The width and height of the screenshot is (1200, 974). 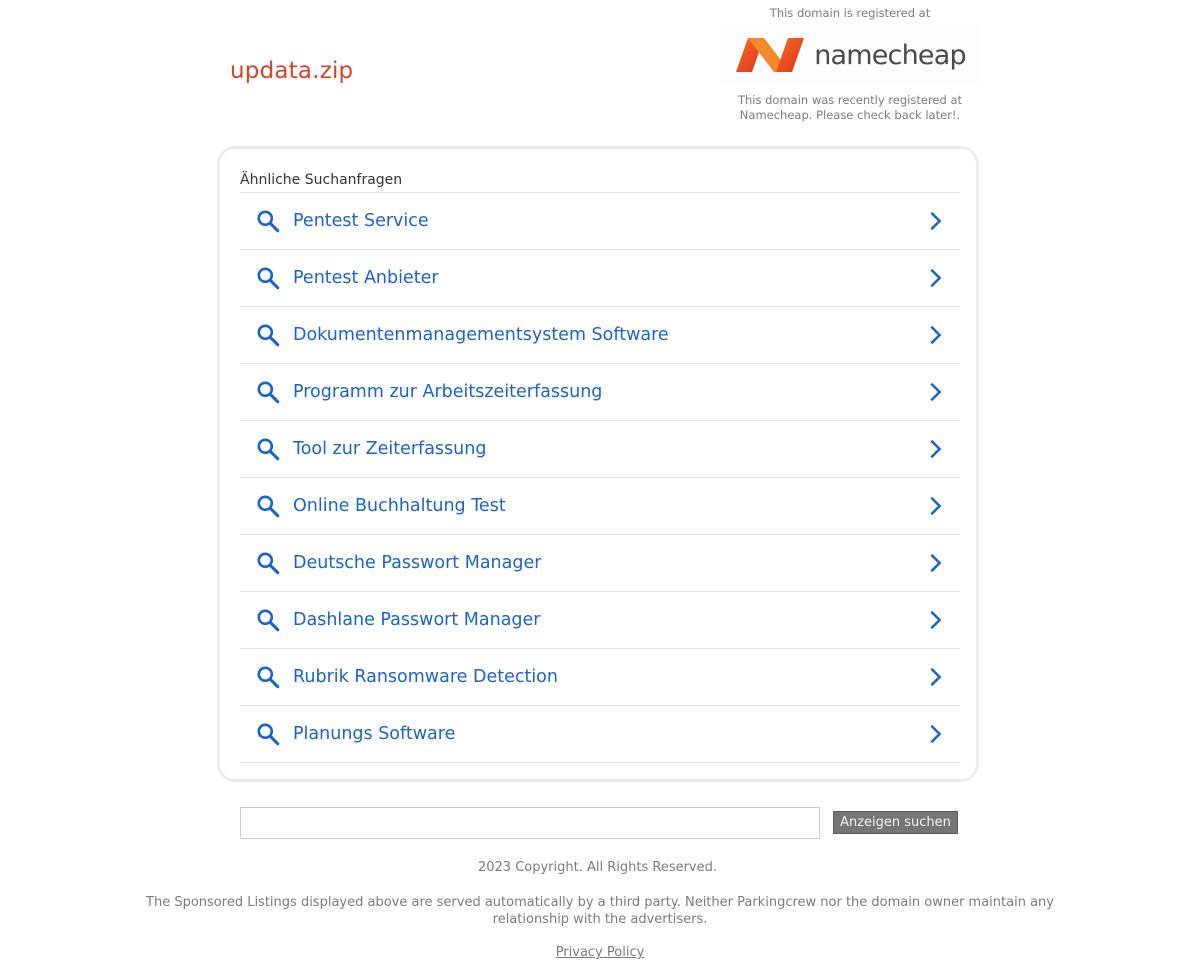 What do you see at coordinates (600, 506) in the screenshot?
I see `related-search-item: Online Buchhaltung Test` at bounding box center [600, 506].